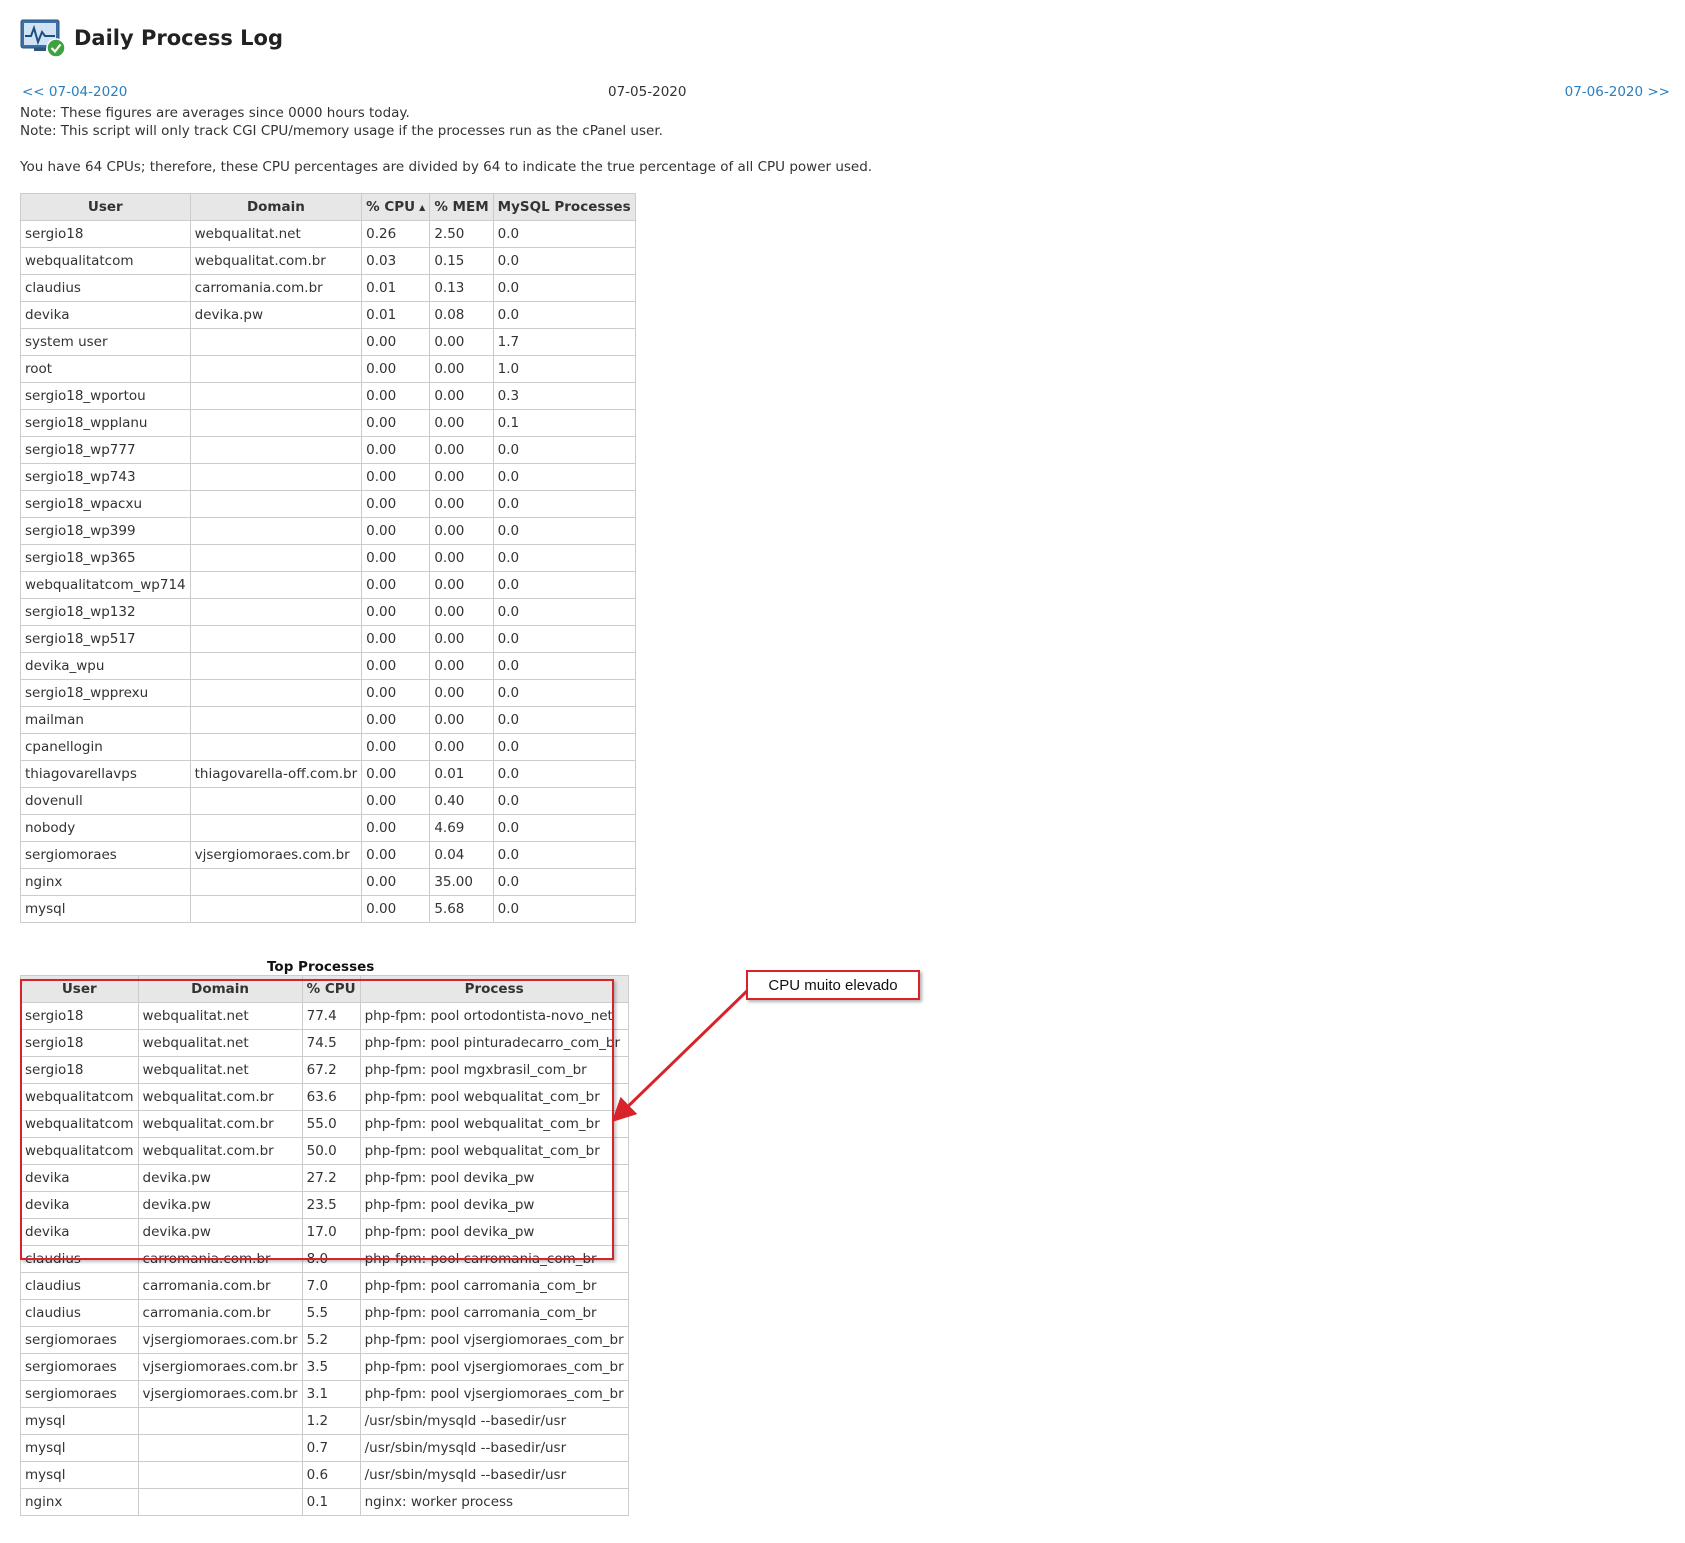  Describe the element at coordinates (461, 315) in the screenshot. I see `cell-mem: 0.08` at that location.